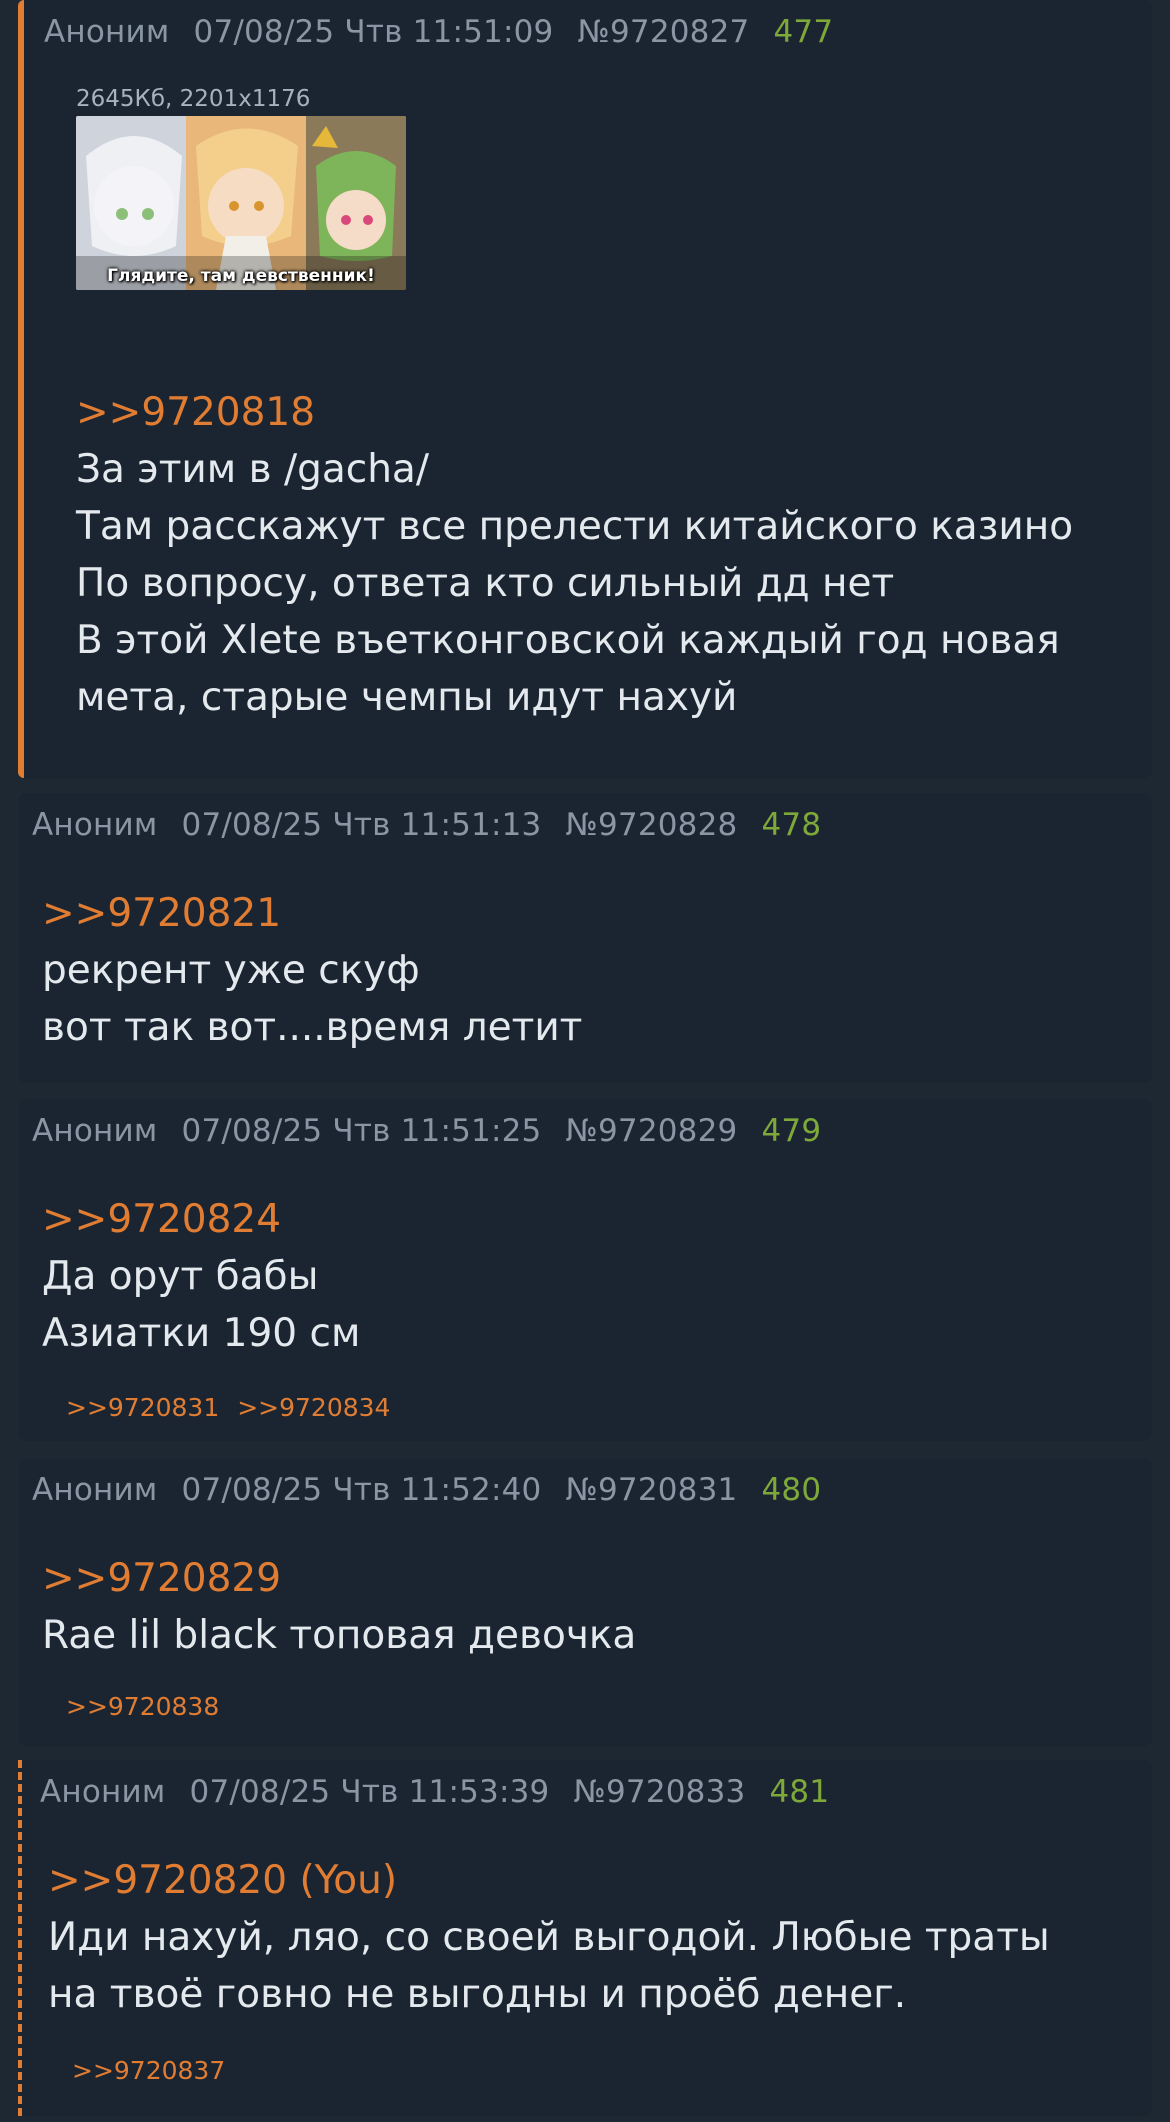 This screenshot has width=1170, height=2122. Describe the element at coordinates (241, 276) in the screenshot. I see `thumbnail-caption: Глядите, там девственник!` at that location.